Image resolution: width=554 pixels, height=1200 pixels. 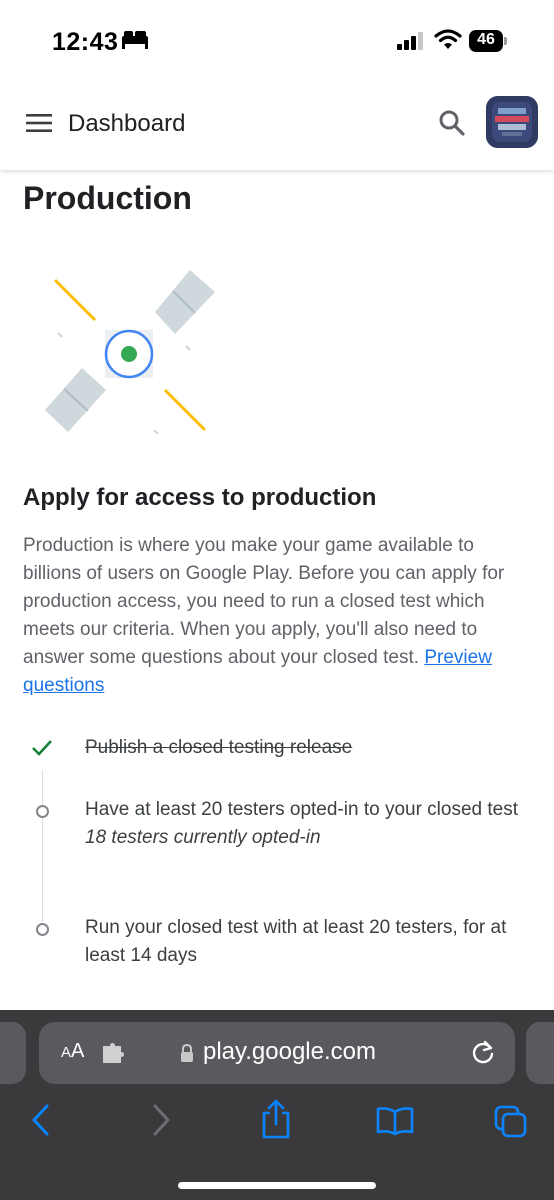 I want to click on app-icon, so click(x=512, y=122).